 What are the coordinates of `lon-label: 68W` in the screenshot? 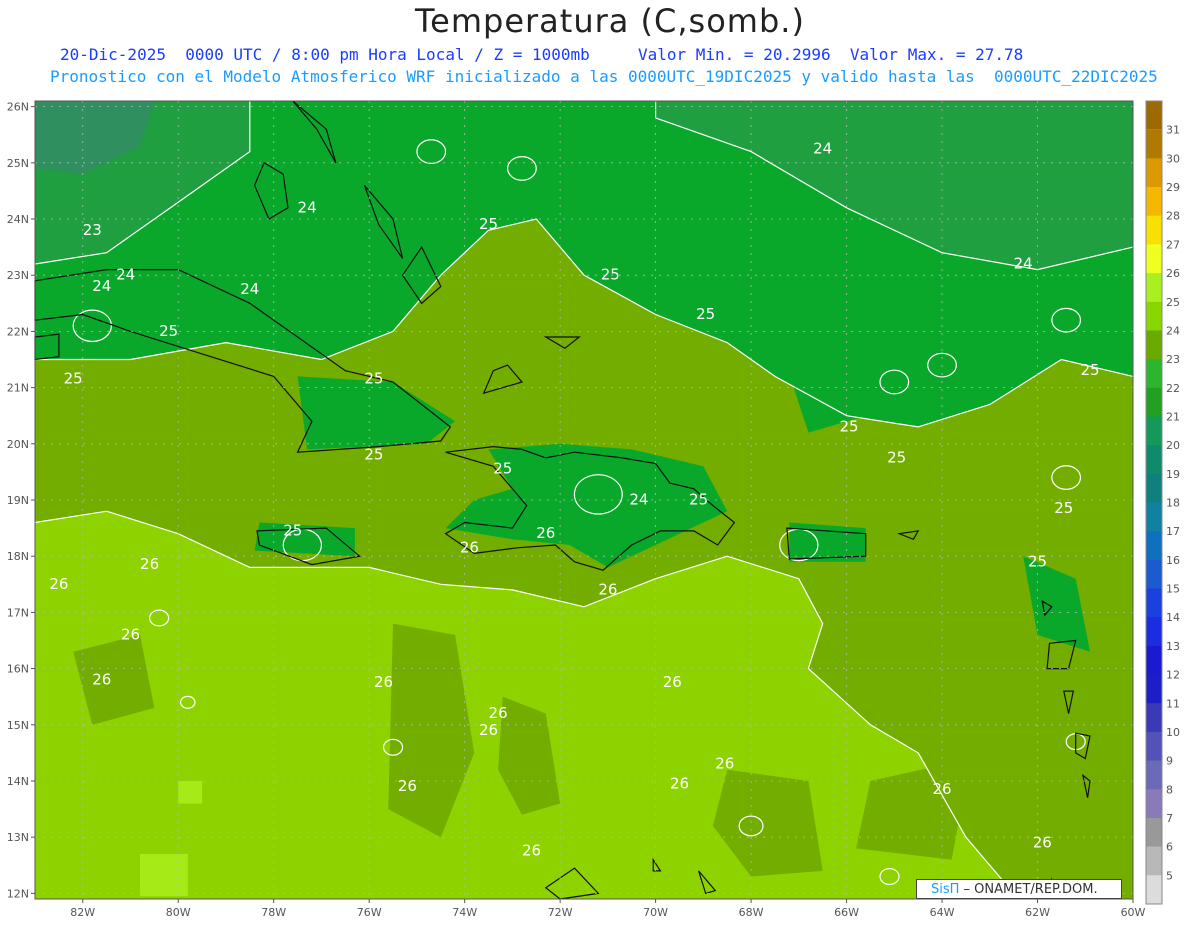 It's located at (751, 912).